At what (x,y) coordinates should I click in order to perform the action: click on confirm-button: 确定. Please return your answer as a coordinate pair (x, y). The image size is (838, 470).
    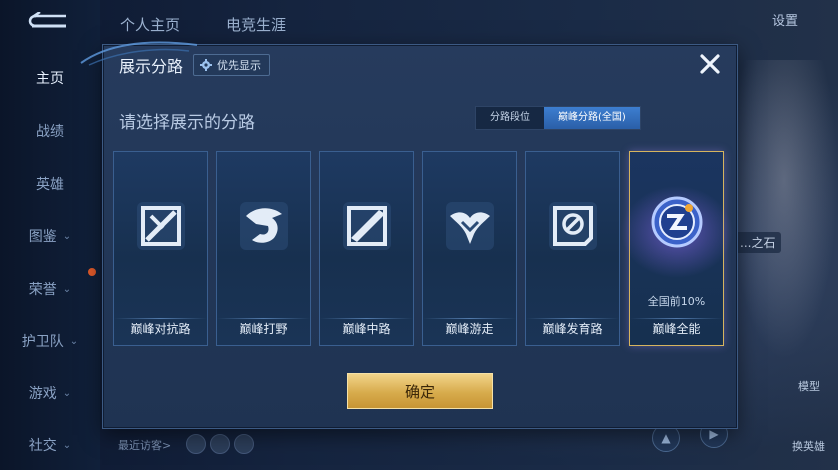
    Looking at the image, I should click on (420, 391).